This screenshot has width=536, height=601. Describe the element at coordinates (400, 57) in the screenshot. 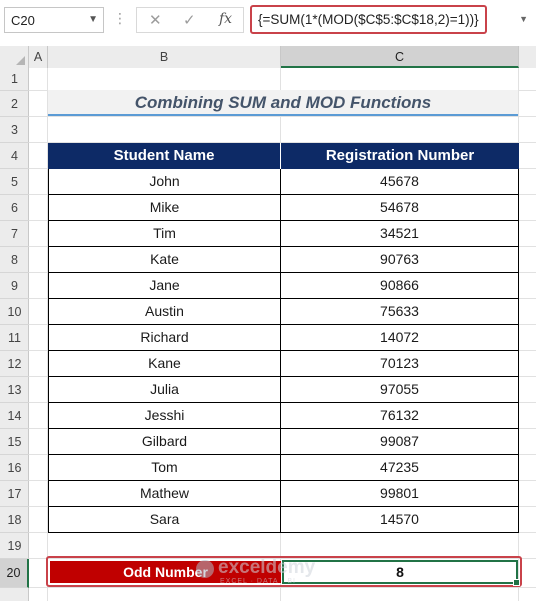

I see `column-header-c: C` at that location.